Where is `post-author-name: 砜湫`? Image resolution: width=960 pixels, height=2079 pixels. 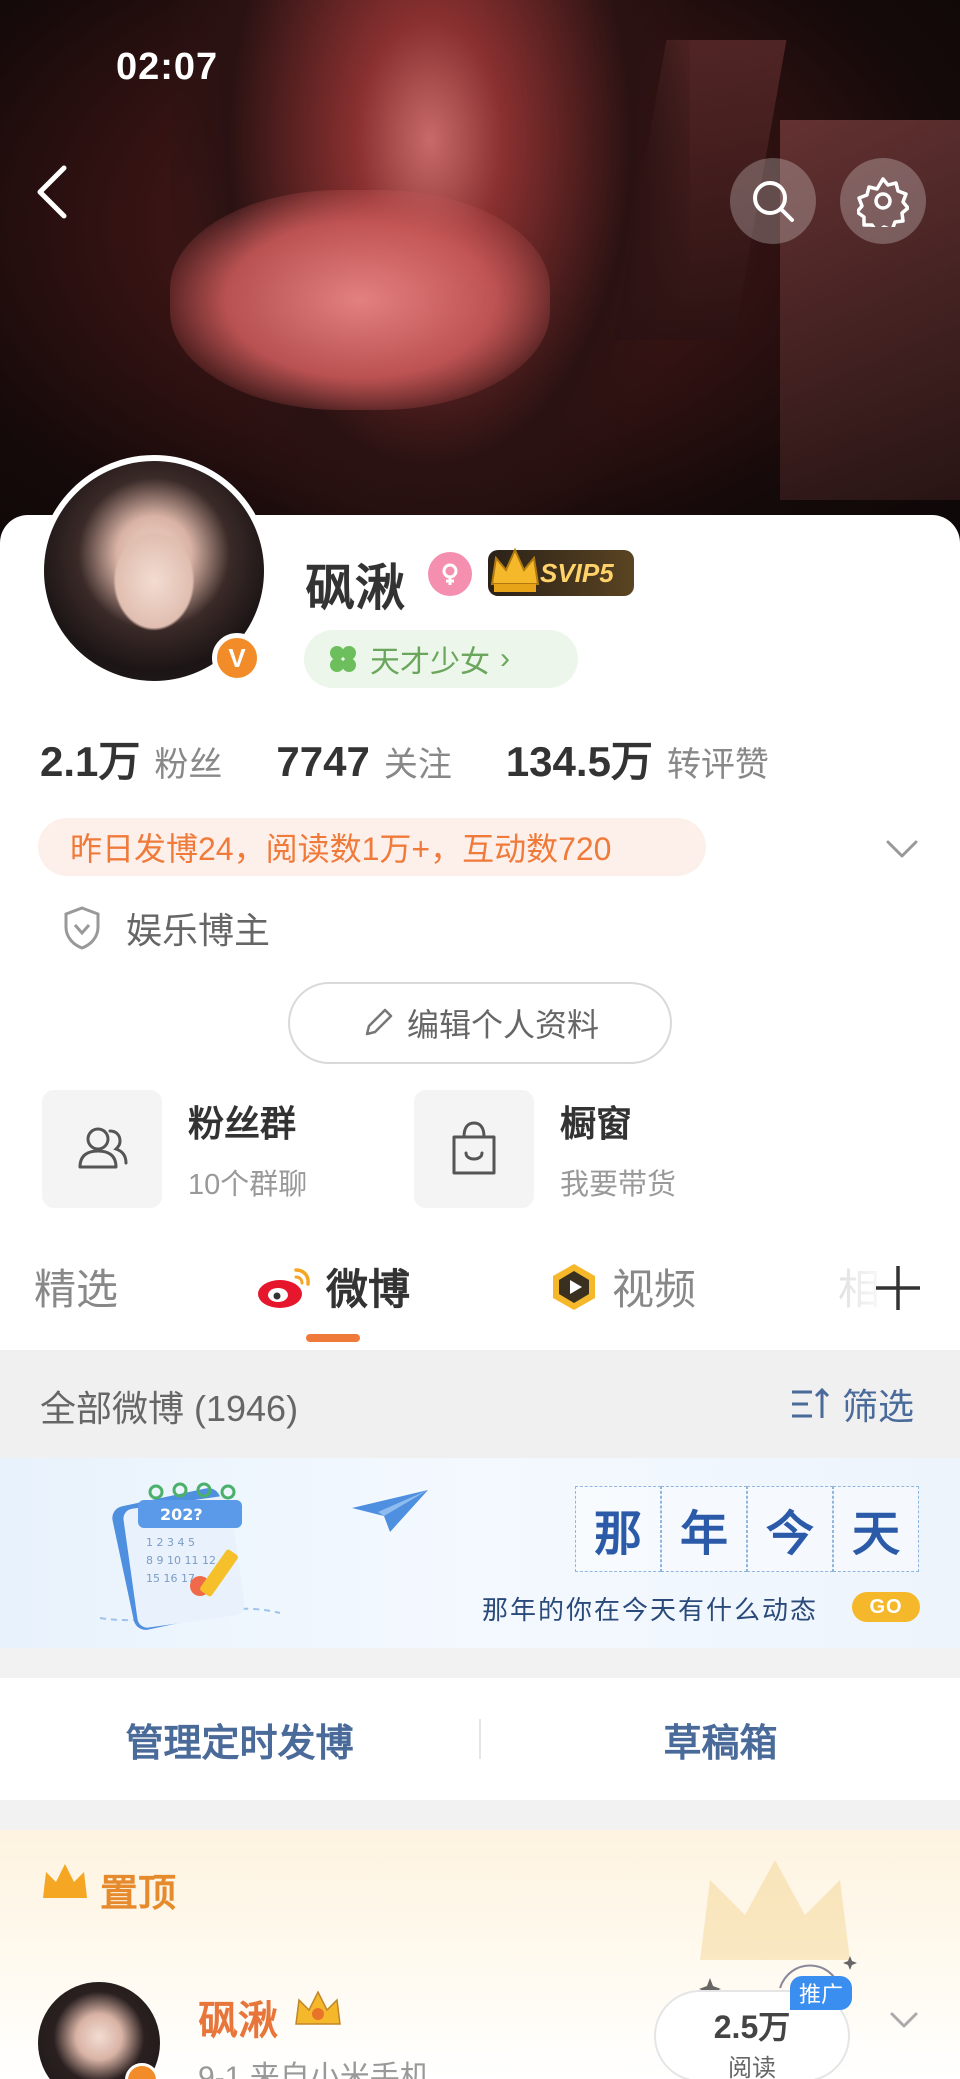
post-author-name: 砜湫 is located at coordinates (238, 2017).